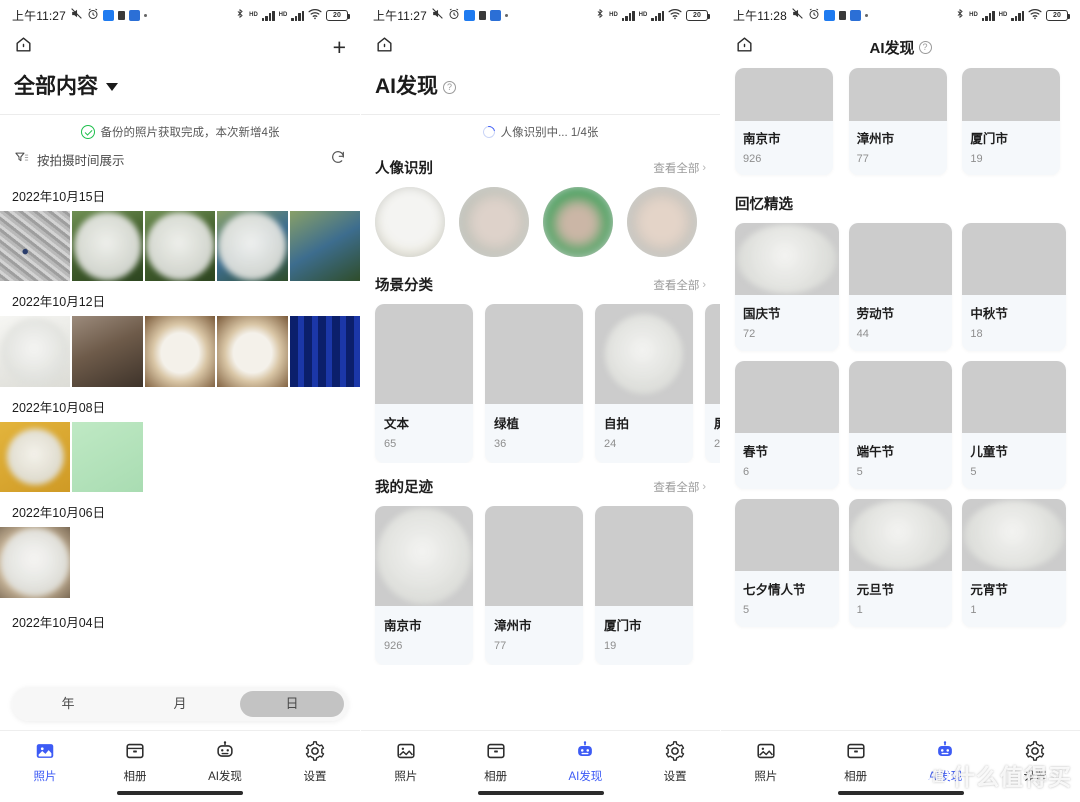 This screenshot has width=1080, height=802. I want to click on refresh-icon, so click(338, 159).